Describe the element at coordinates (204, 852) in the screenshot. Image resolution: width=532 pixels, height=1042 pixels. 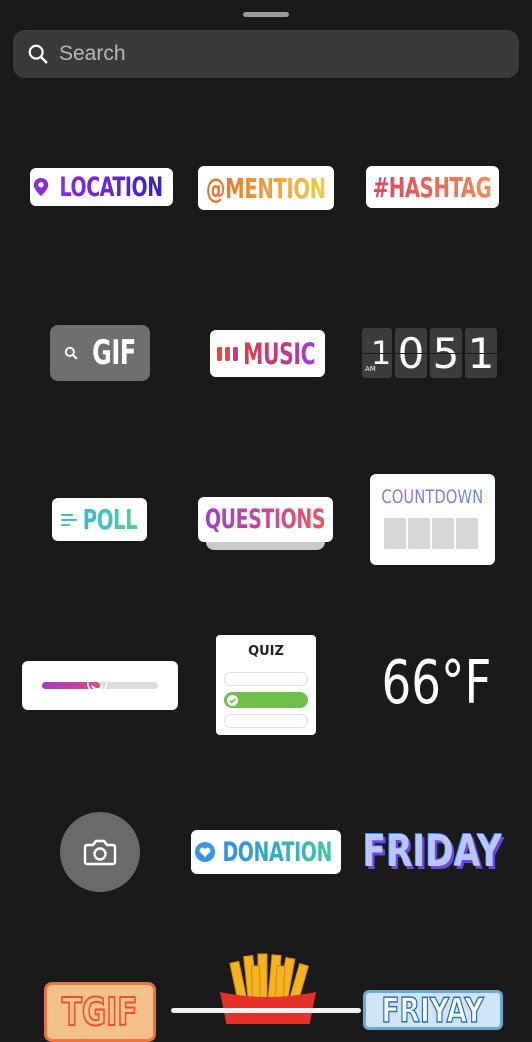
I see `heart-badge-icon` at that location.